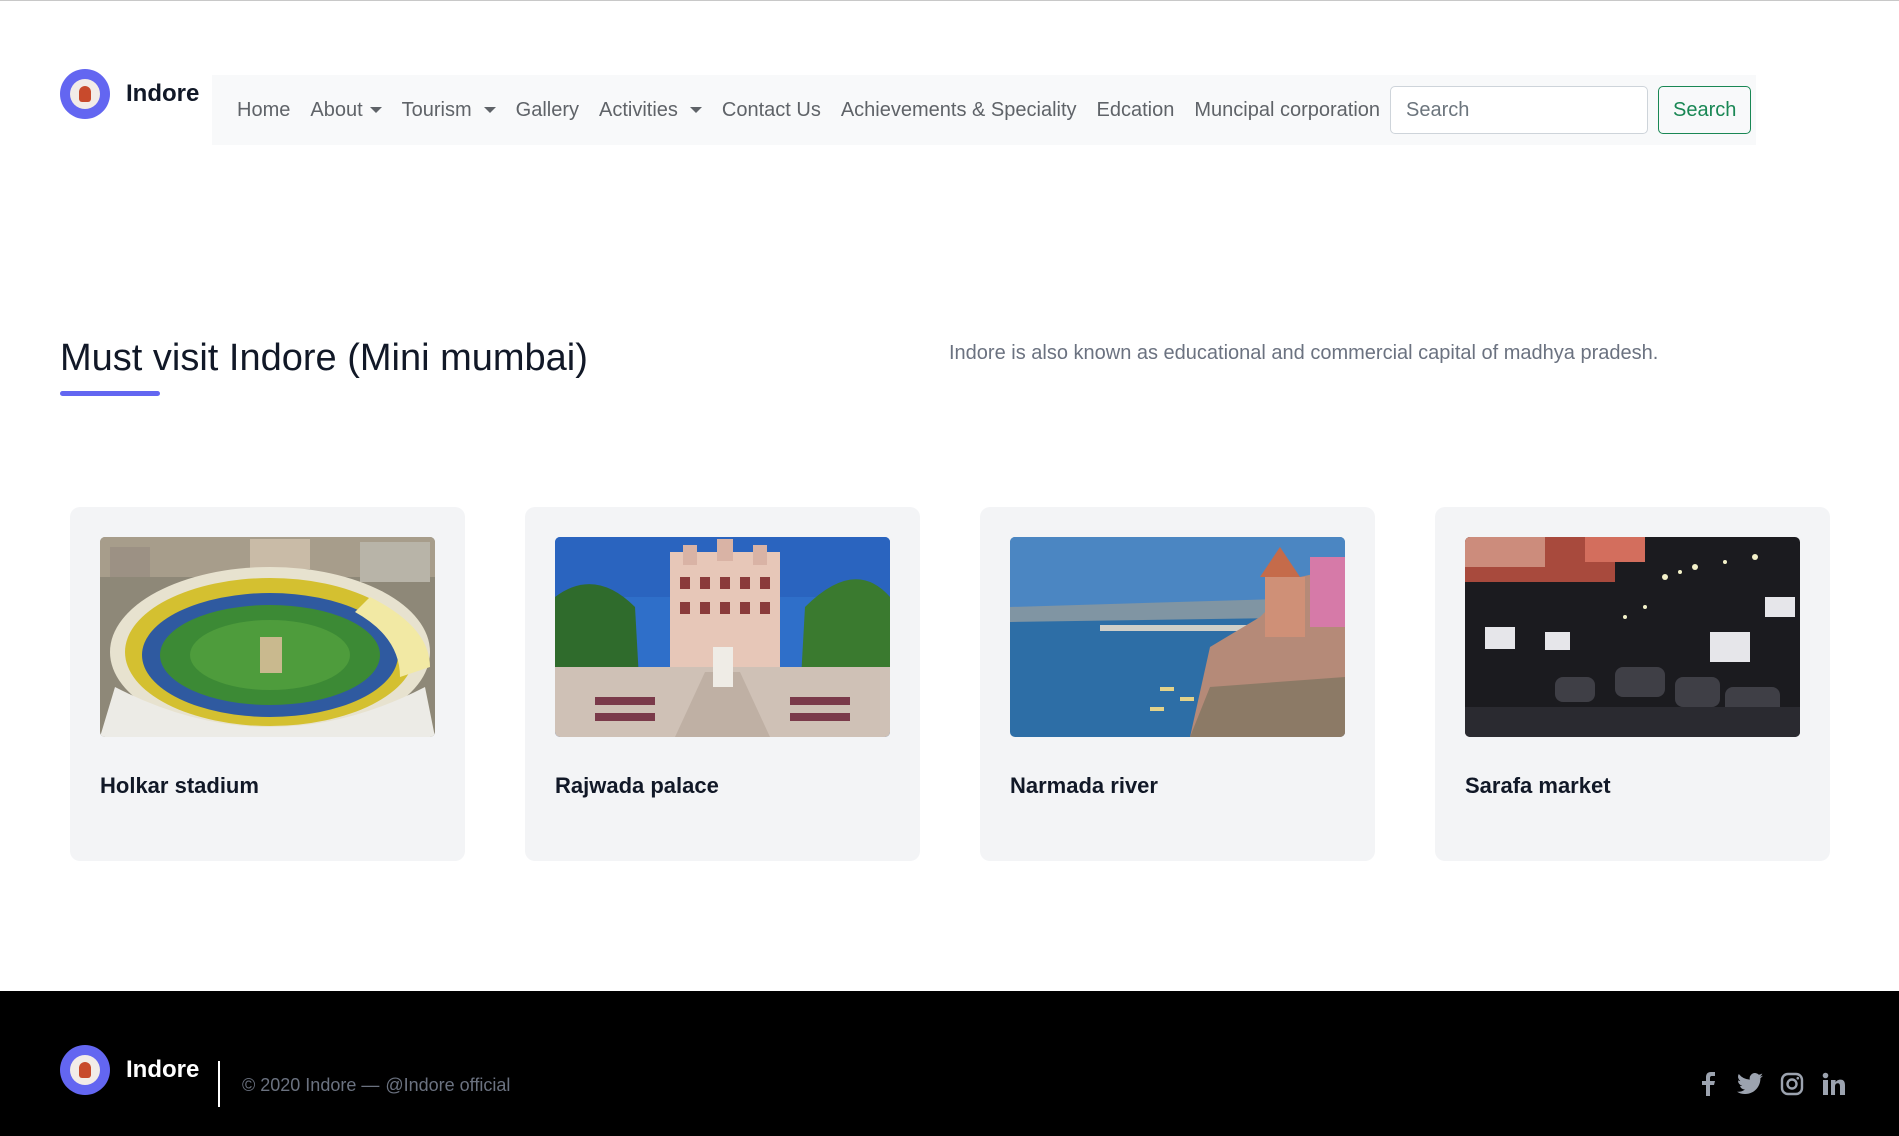 This screenshot has height=1136, width=1899. What do you see at coordinates (311, 1085) in the screenshot?
I see `copyright-text: © 2020 Indore —` at bounding box center [311, 1085].